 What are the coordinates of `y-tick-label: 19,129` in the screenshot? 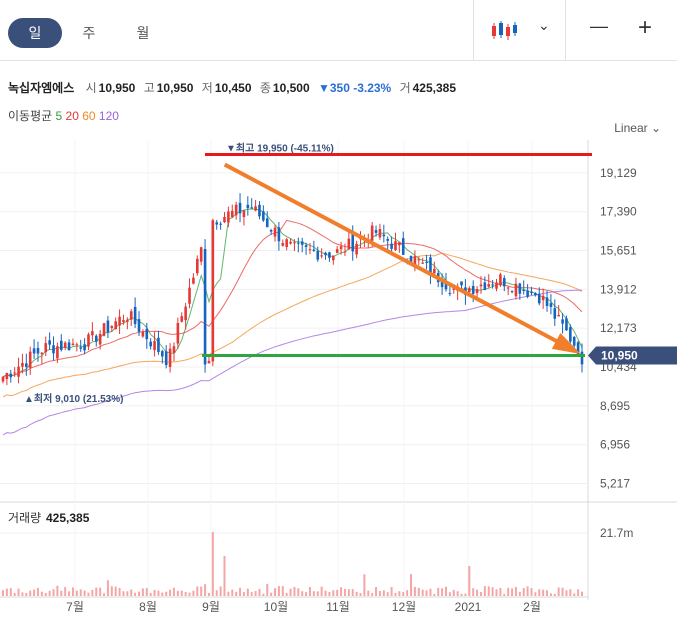 It's located at (618, 173).